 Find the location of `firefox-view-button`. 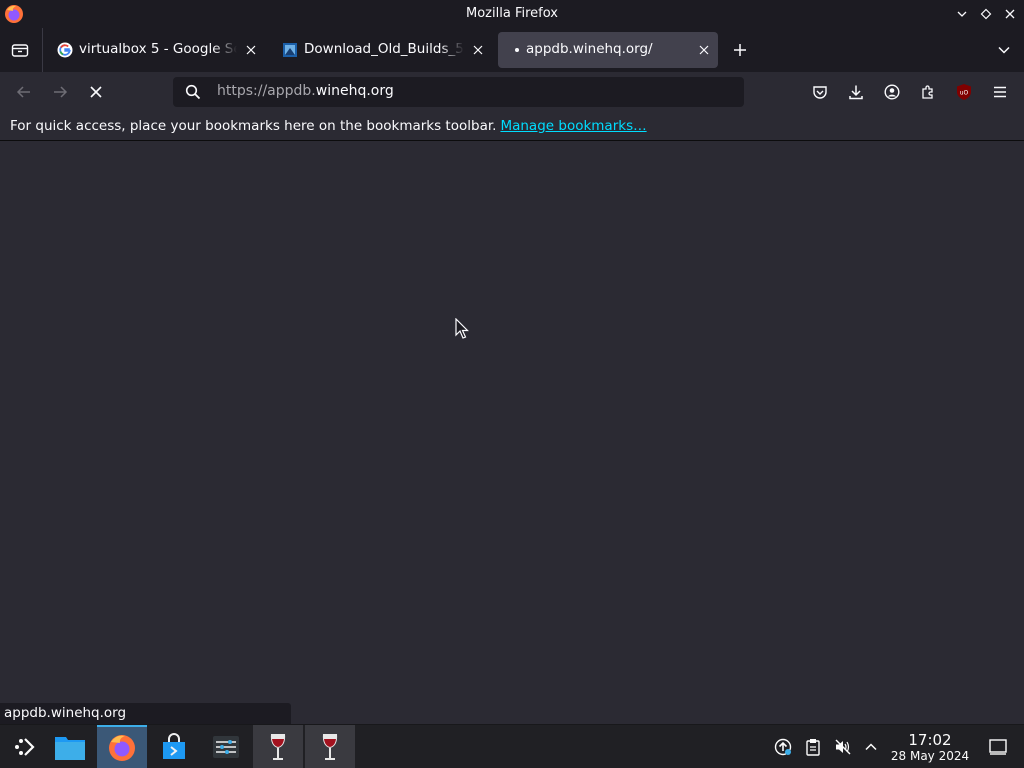

firefox-view-button is located at coordinates (20, 50).